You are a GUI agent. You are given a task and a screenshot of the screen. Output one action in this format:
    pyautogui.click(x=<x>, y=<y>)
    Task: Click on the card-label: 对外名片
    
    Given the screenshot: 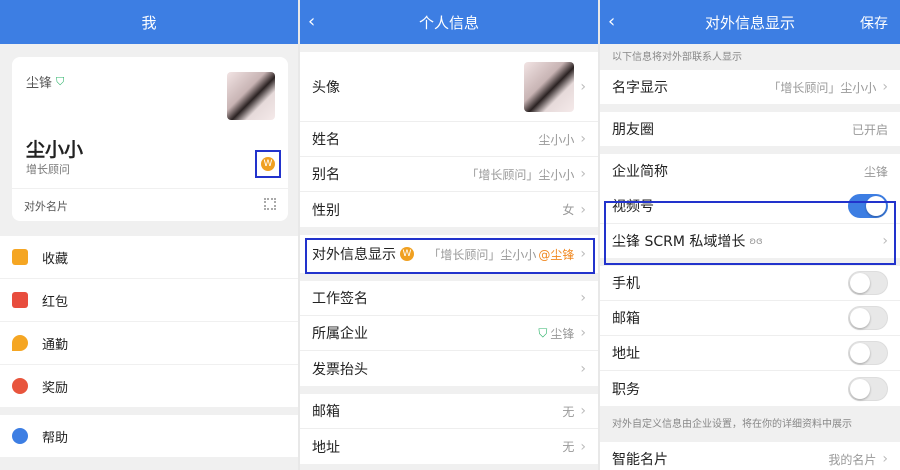 What is the action you would take?
    pyautogui.click(x=46, y=206)
    